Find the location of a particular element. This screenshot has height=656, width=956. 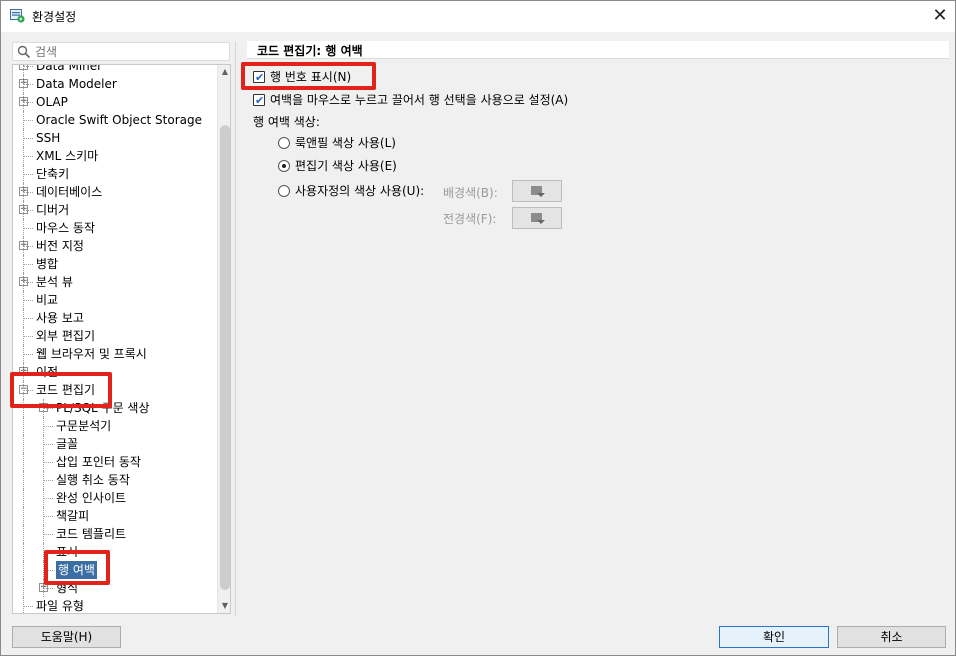

radio-editor-color-label: 편집기 색상 사용(E) is located at coordinates (346, 166).